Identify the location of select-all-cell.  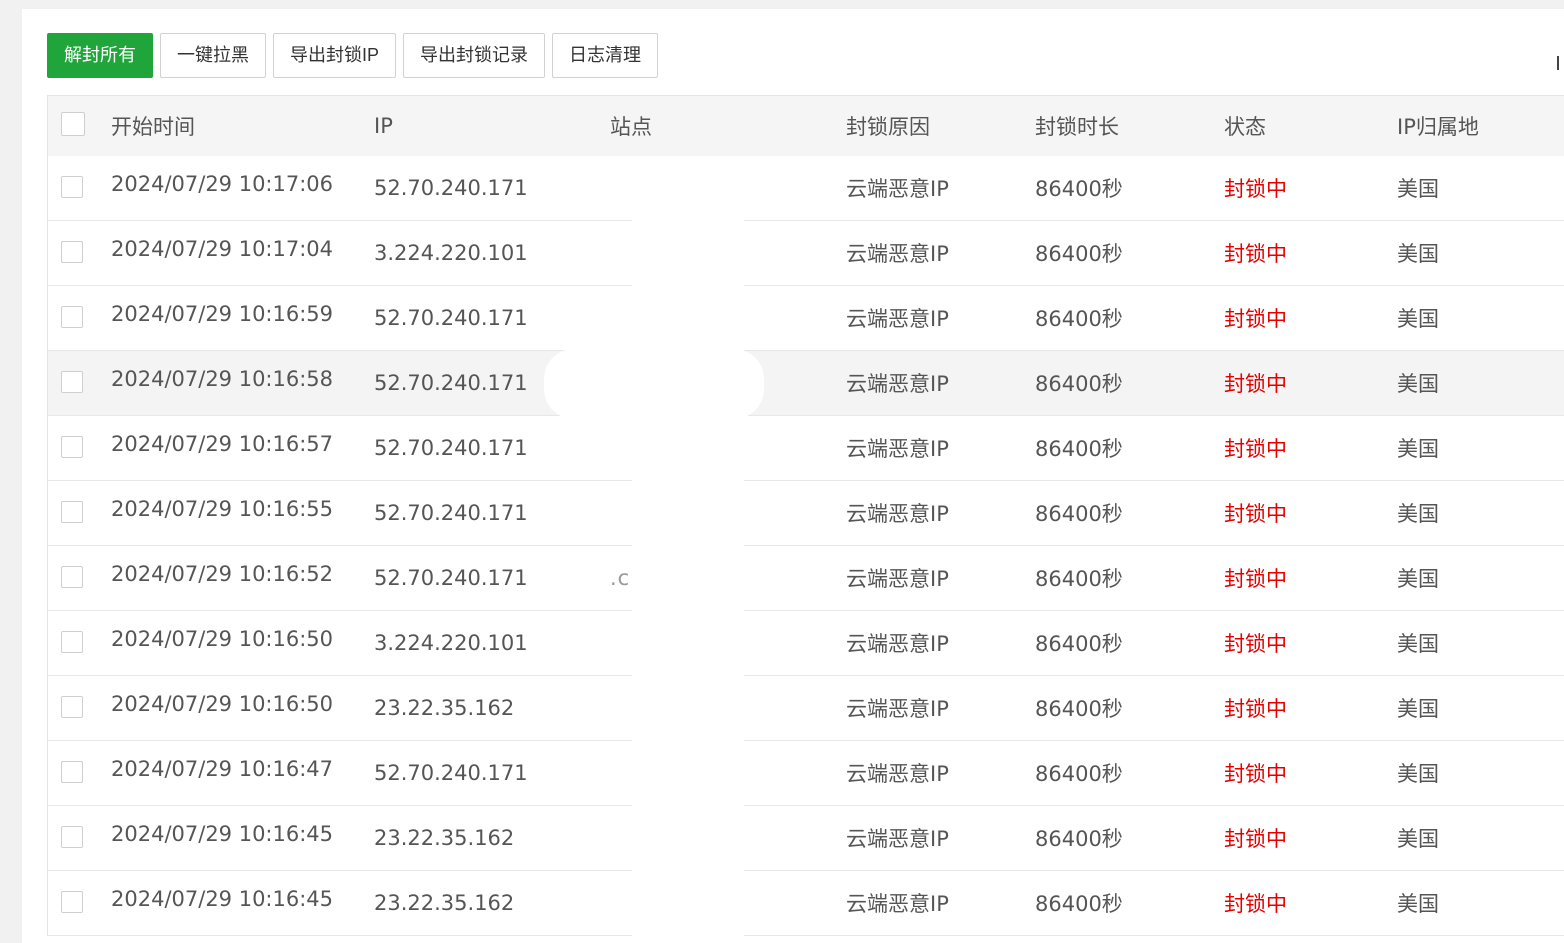
(79, 125).